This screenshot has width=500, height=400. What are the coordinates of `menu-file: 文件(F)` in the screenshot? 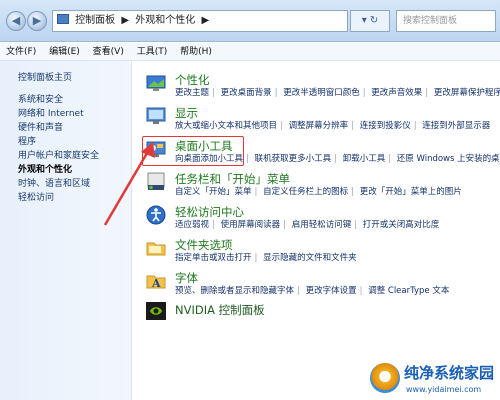 It's located at (21, 52).